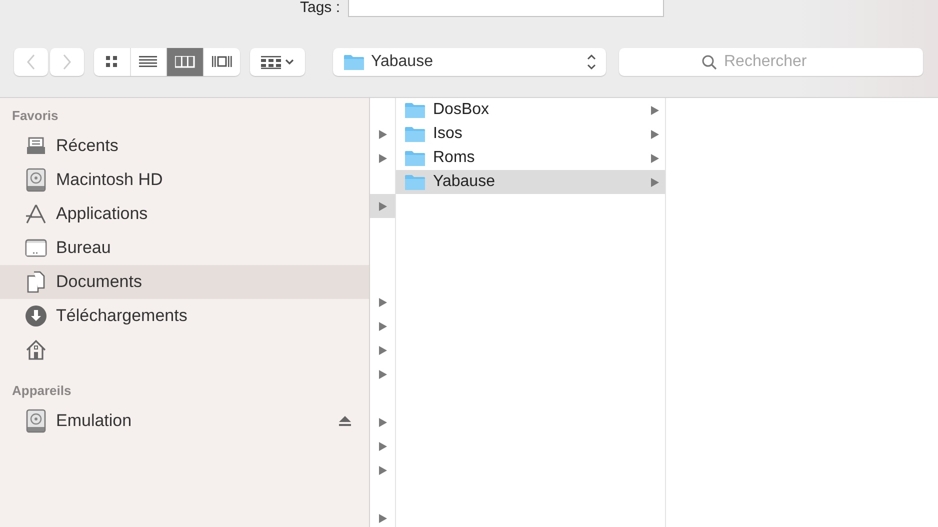 The height and width of the screenshot is (527, 938). Describe the element at coordinates (530, 134) in the screenshot. I see `folder-row: Isos` at that location.